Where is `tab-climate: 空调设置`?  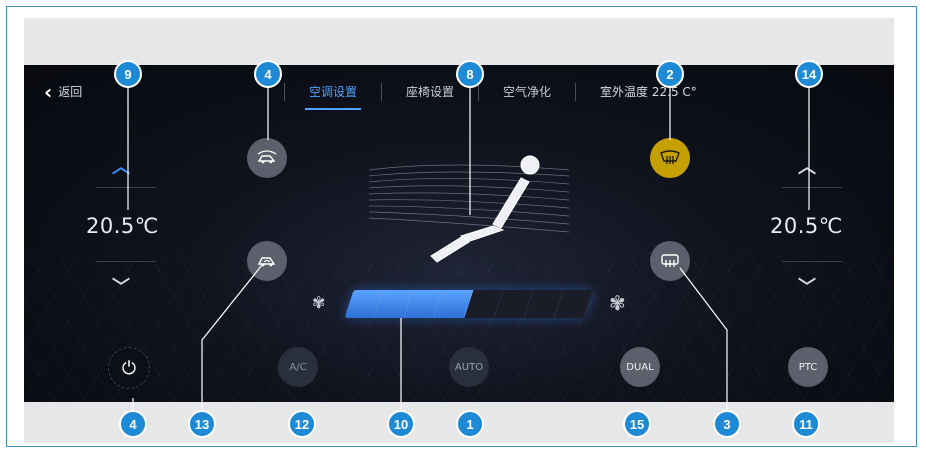
tab-climate: 空调设置 is located at coordinates (333, 94).